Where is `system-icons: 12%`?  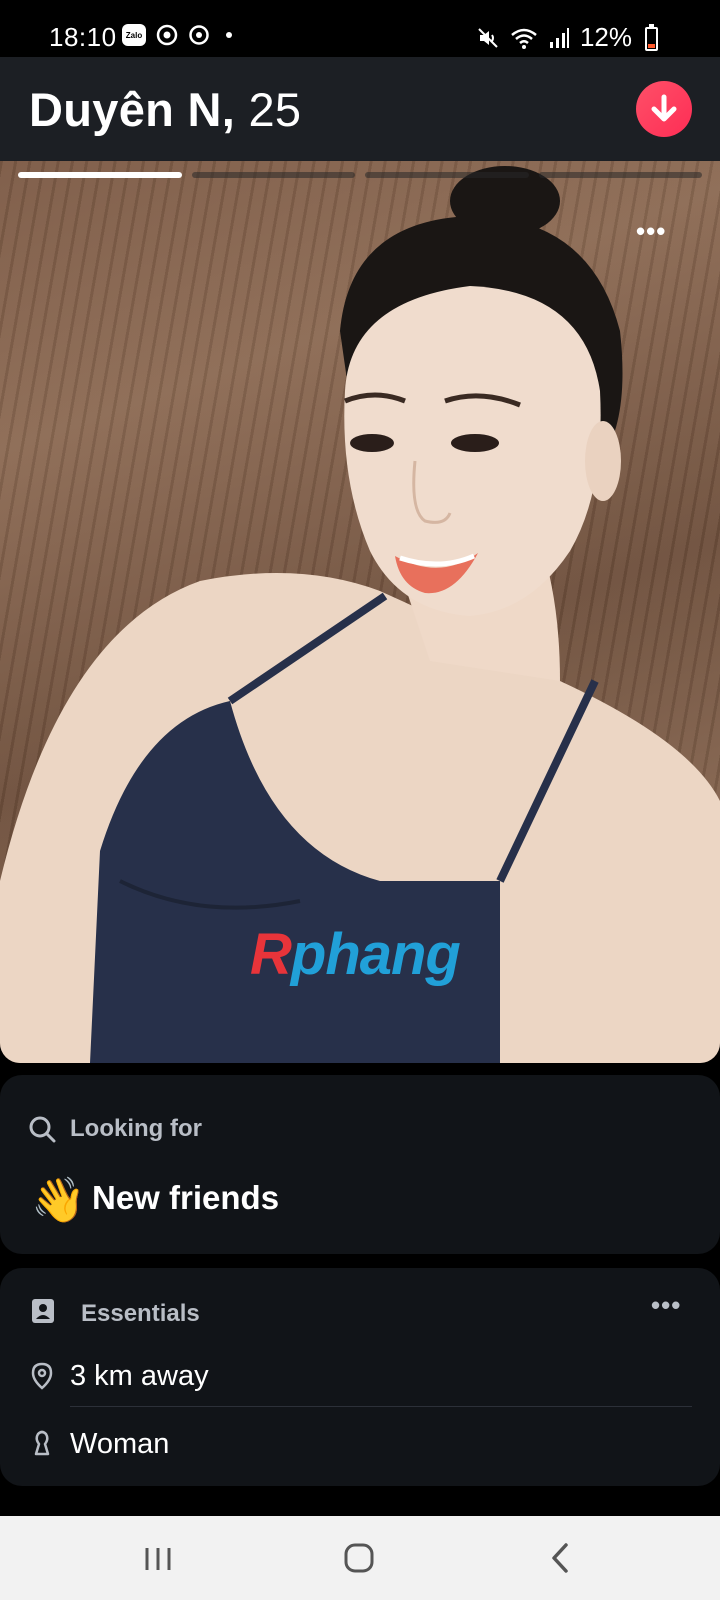
system-icons: 12% is located at coordinates (568, 37).